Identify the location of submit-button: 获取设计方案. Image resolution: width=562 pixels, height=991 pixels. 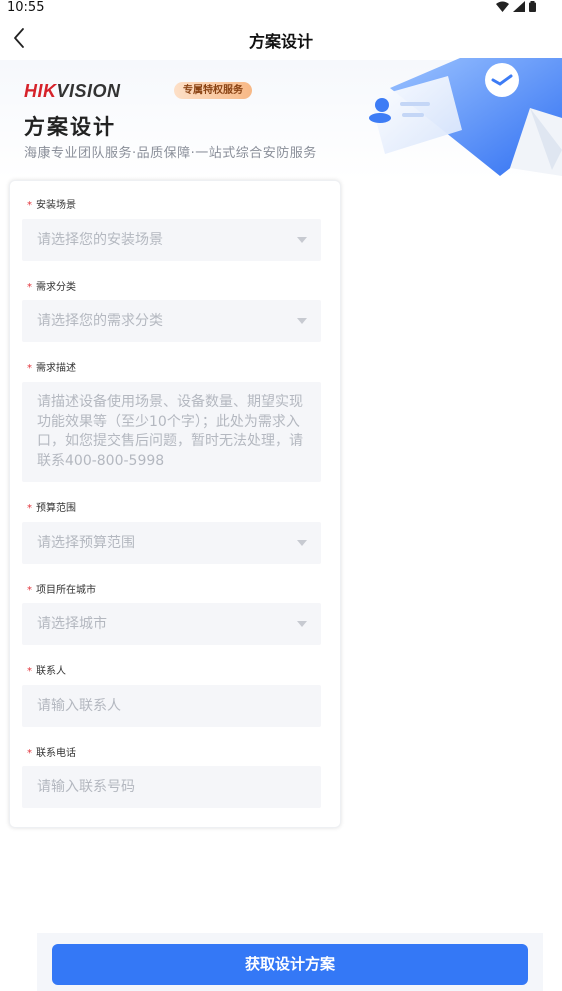
(290, 964).